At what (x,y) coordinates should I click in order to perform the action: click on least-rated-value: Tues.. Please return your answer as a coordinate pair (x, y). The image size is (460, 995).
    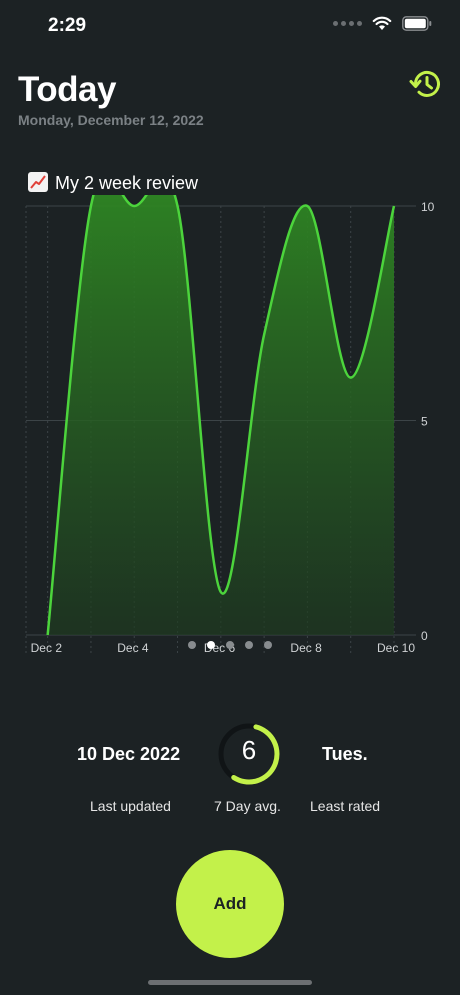
    Looking at the image, I should click on (345, 754).